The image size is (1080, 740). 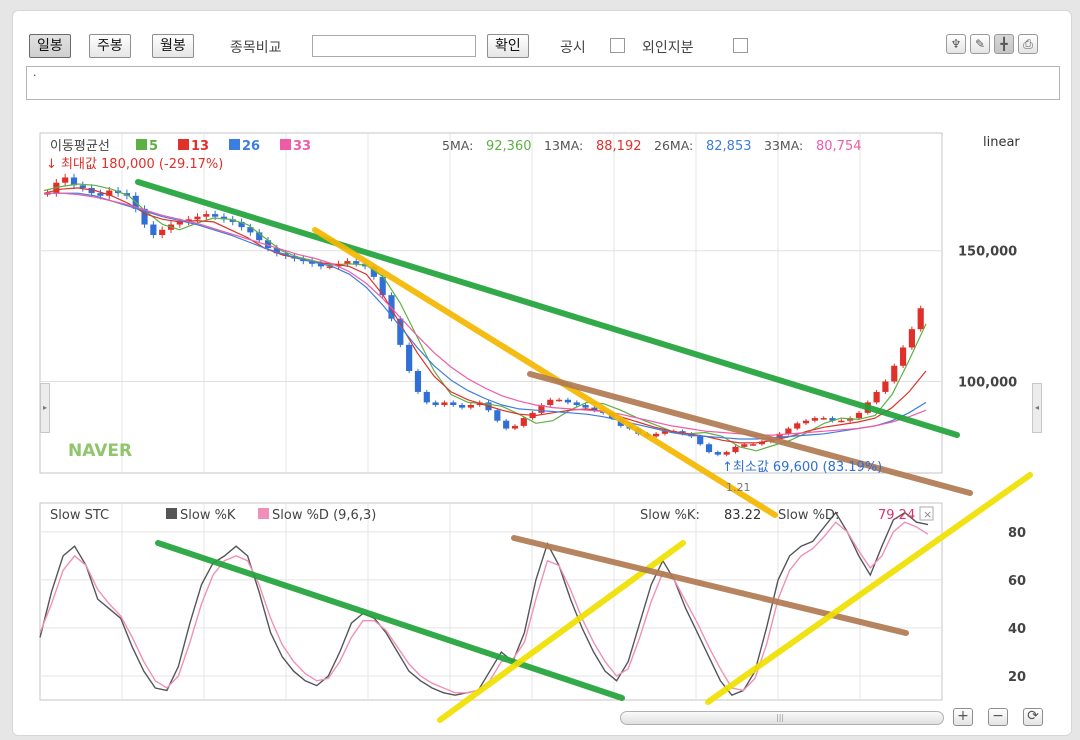 I want to click on ma-legend-label: 5, so click(x=153, y=146).